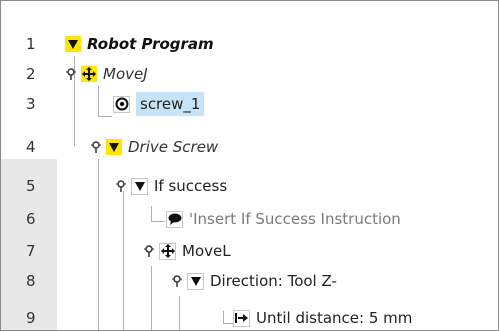 This screenshot has height=331, width=499. Describe the element at coordinates (241, 318) in the screenshot. I see `until-arrow-icon` at that location.